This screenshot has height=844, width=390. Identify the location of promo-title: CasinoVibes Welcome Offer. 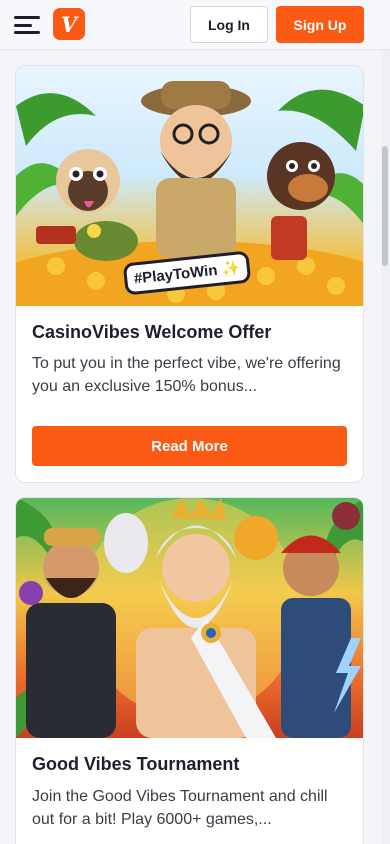
(152, 332).